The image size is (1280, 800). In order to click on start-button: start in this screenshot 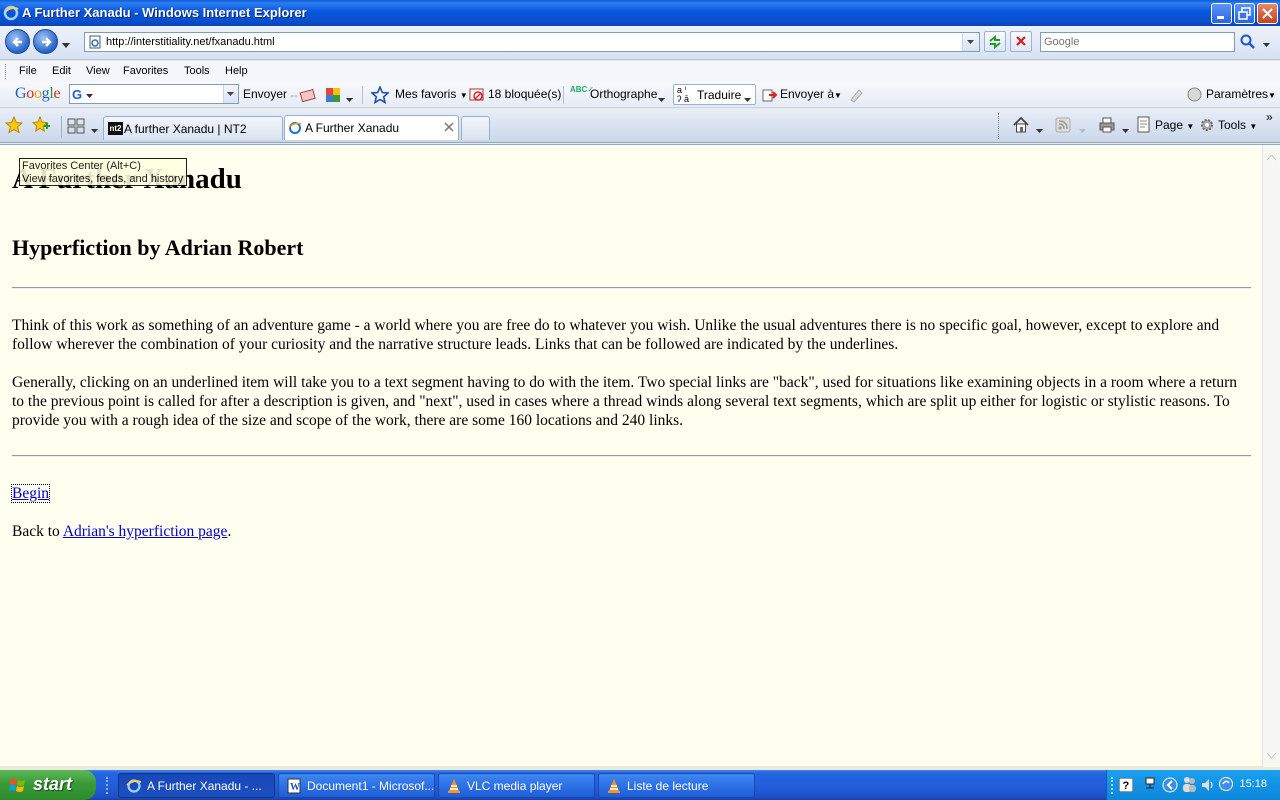, I will do `click(48, 785)`.